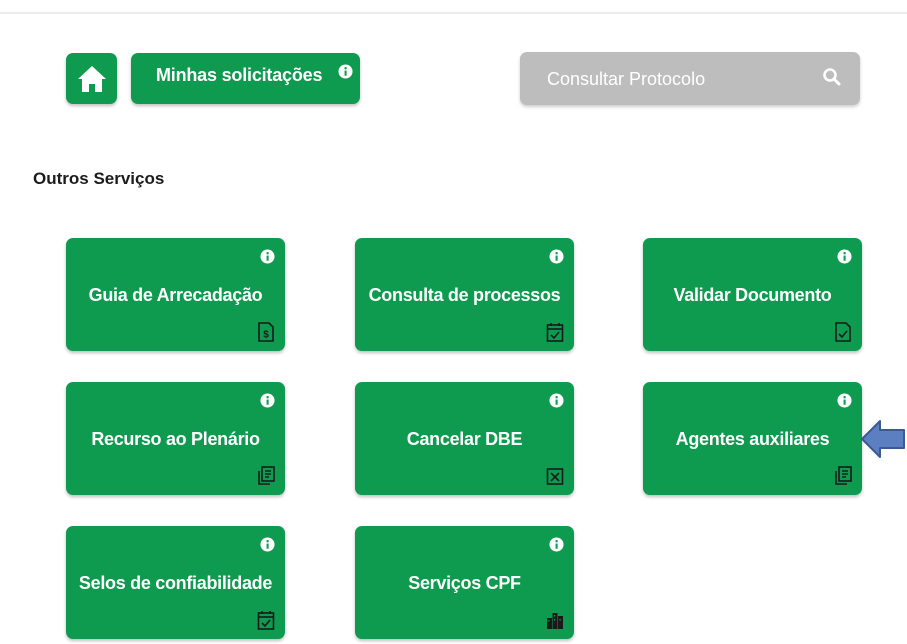 Image resolution: width=907 pixels, height=644 pixels. I want to click on protocol-search: Consultar Protocolo, so click(690, 78).